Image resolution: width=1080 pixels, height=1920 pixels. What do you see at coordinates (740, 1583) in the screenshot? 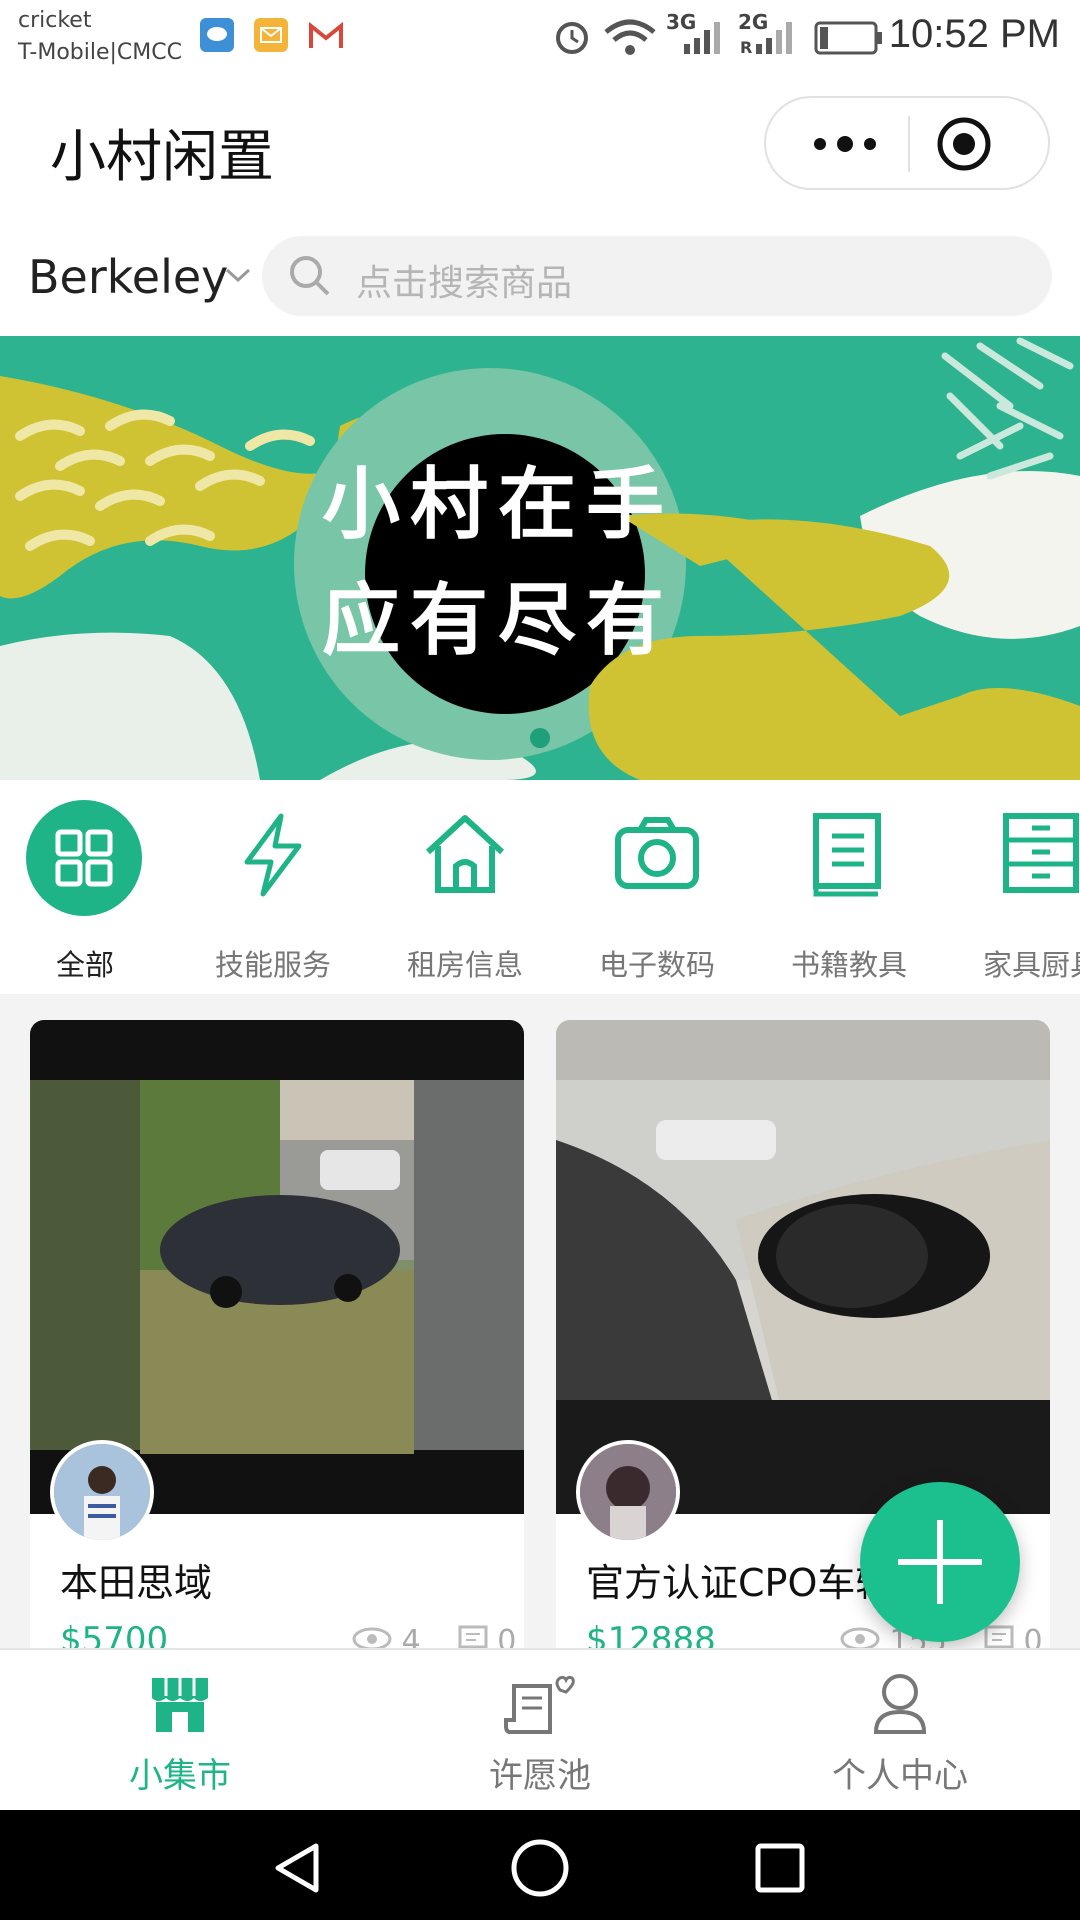
I see `listing-title: 官方认证CPO车辆` at bounding box center [740, 1583].